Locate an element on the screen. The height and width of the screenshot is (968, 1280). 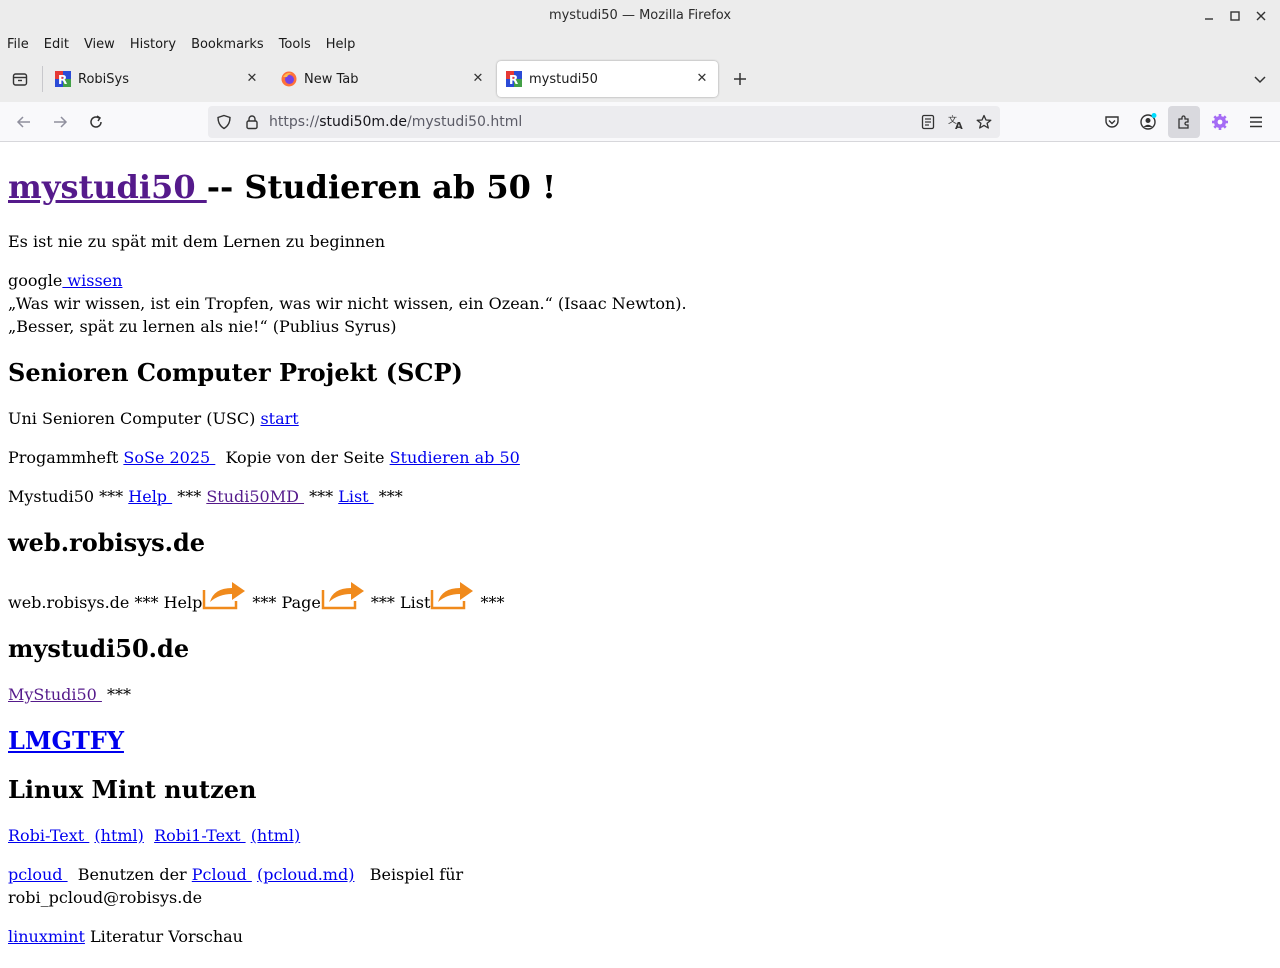
app-menu-button is located at coordinates (1256, 122).